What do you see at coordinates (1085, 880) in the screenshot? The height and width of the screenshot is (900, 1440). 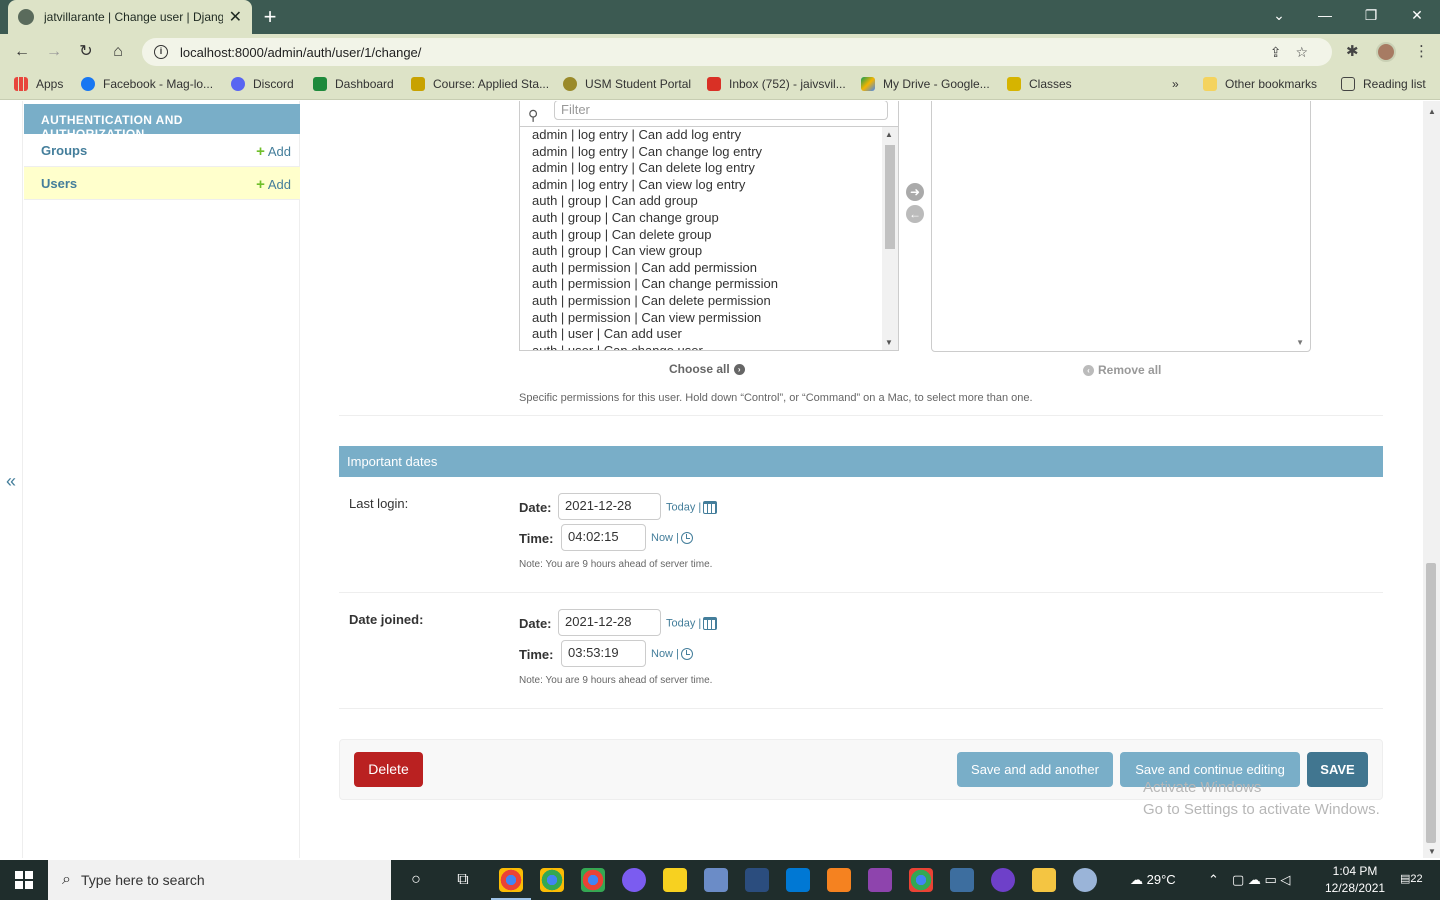 I see `paint-icon` at bounding box center [1085, 880].